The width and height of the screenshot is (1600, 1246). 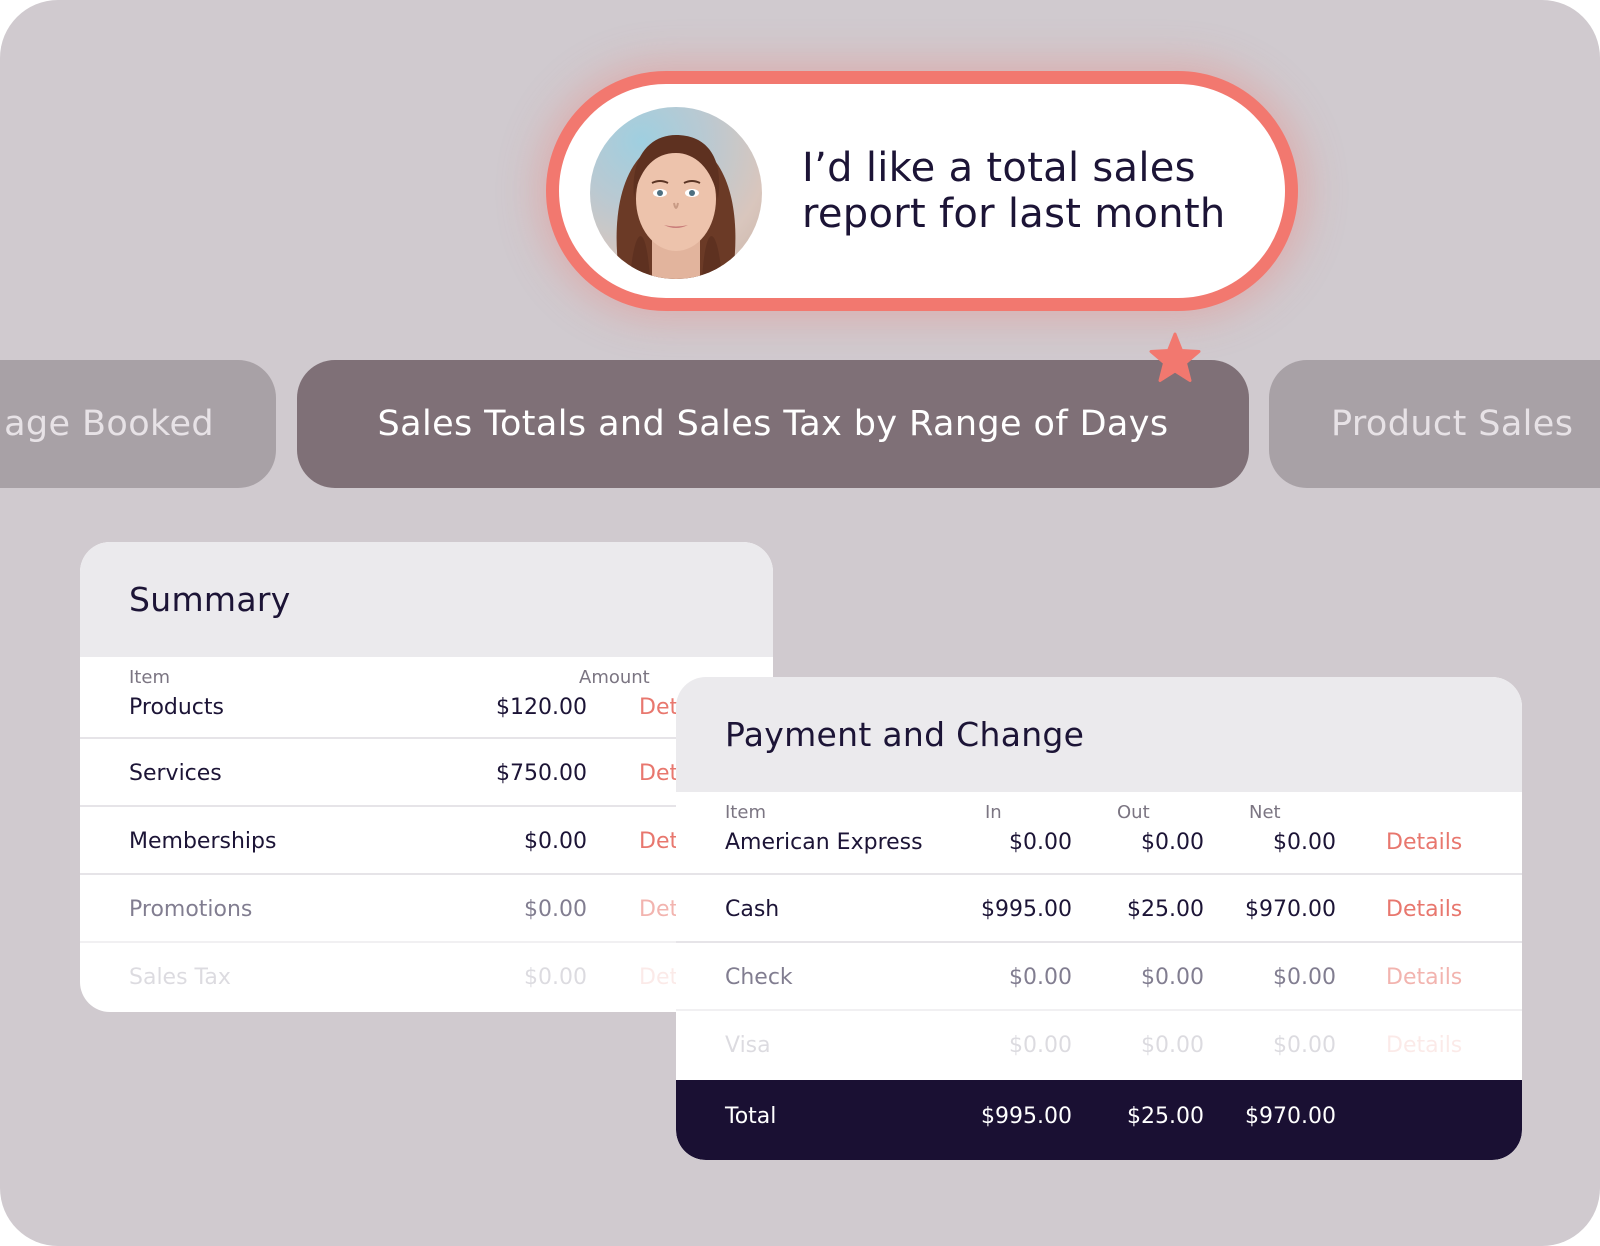 I want to click on table-row: Check $0.00 $0.00 $0.00 Details, so click(x=1099, y=977).